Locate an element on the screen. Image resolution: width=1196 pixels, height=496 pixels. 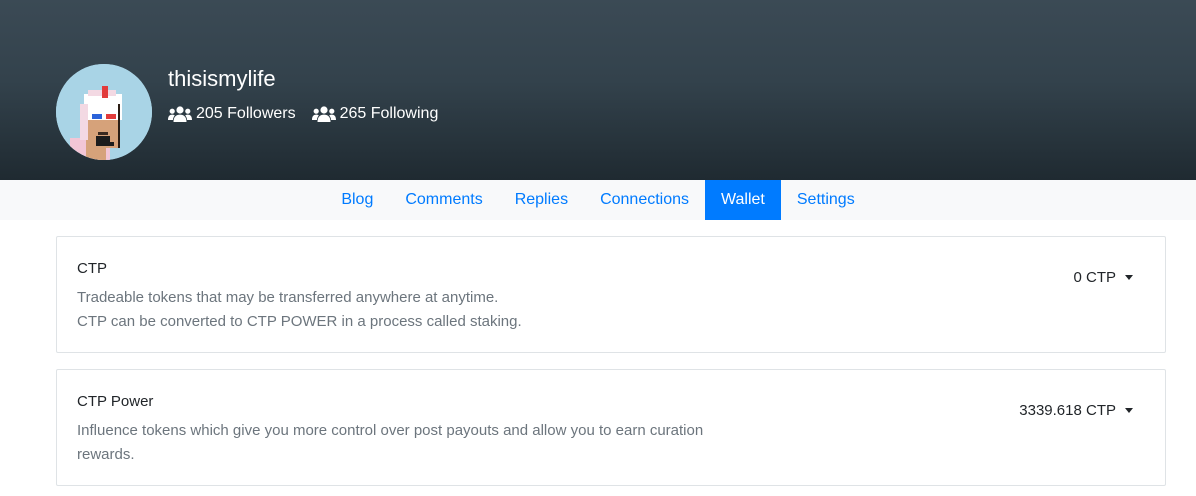
profile-username: thisismylife is located at coordinates (222, 78).